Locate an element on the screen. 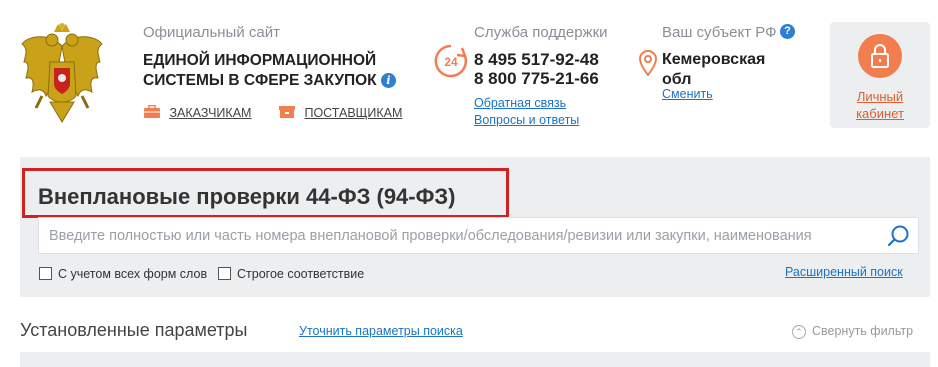 The height and width of the screenshot is (367, 938). coat-of-arms-logo is located at coordinates (62, 74).